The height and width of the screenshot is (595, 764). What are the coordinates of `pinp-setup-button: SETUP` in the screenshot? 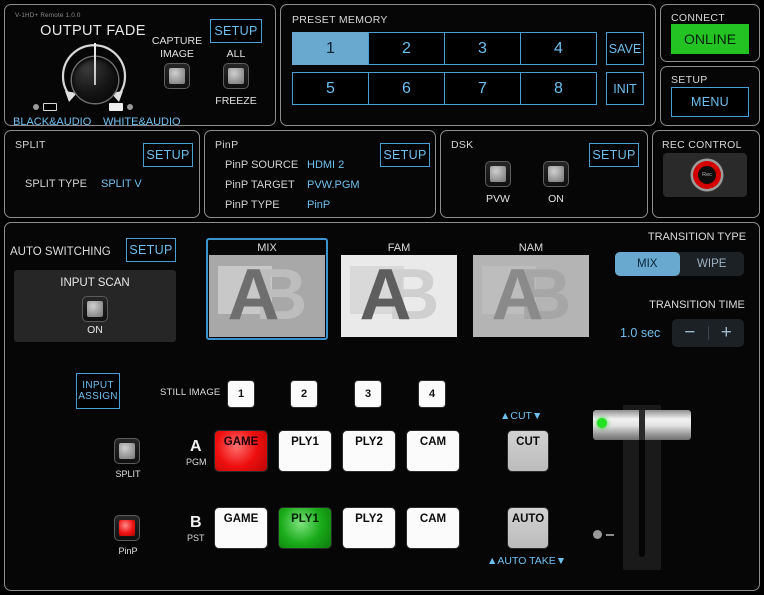 It's located at (405, 155).